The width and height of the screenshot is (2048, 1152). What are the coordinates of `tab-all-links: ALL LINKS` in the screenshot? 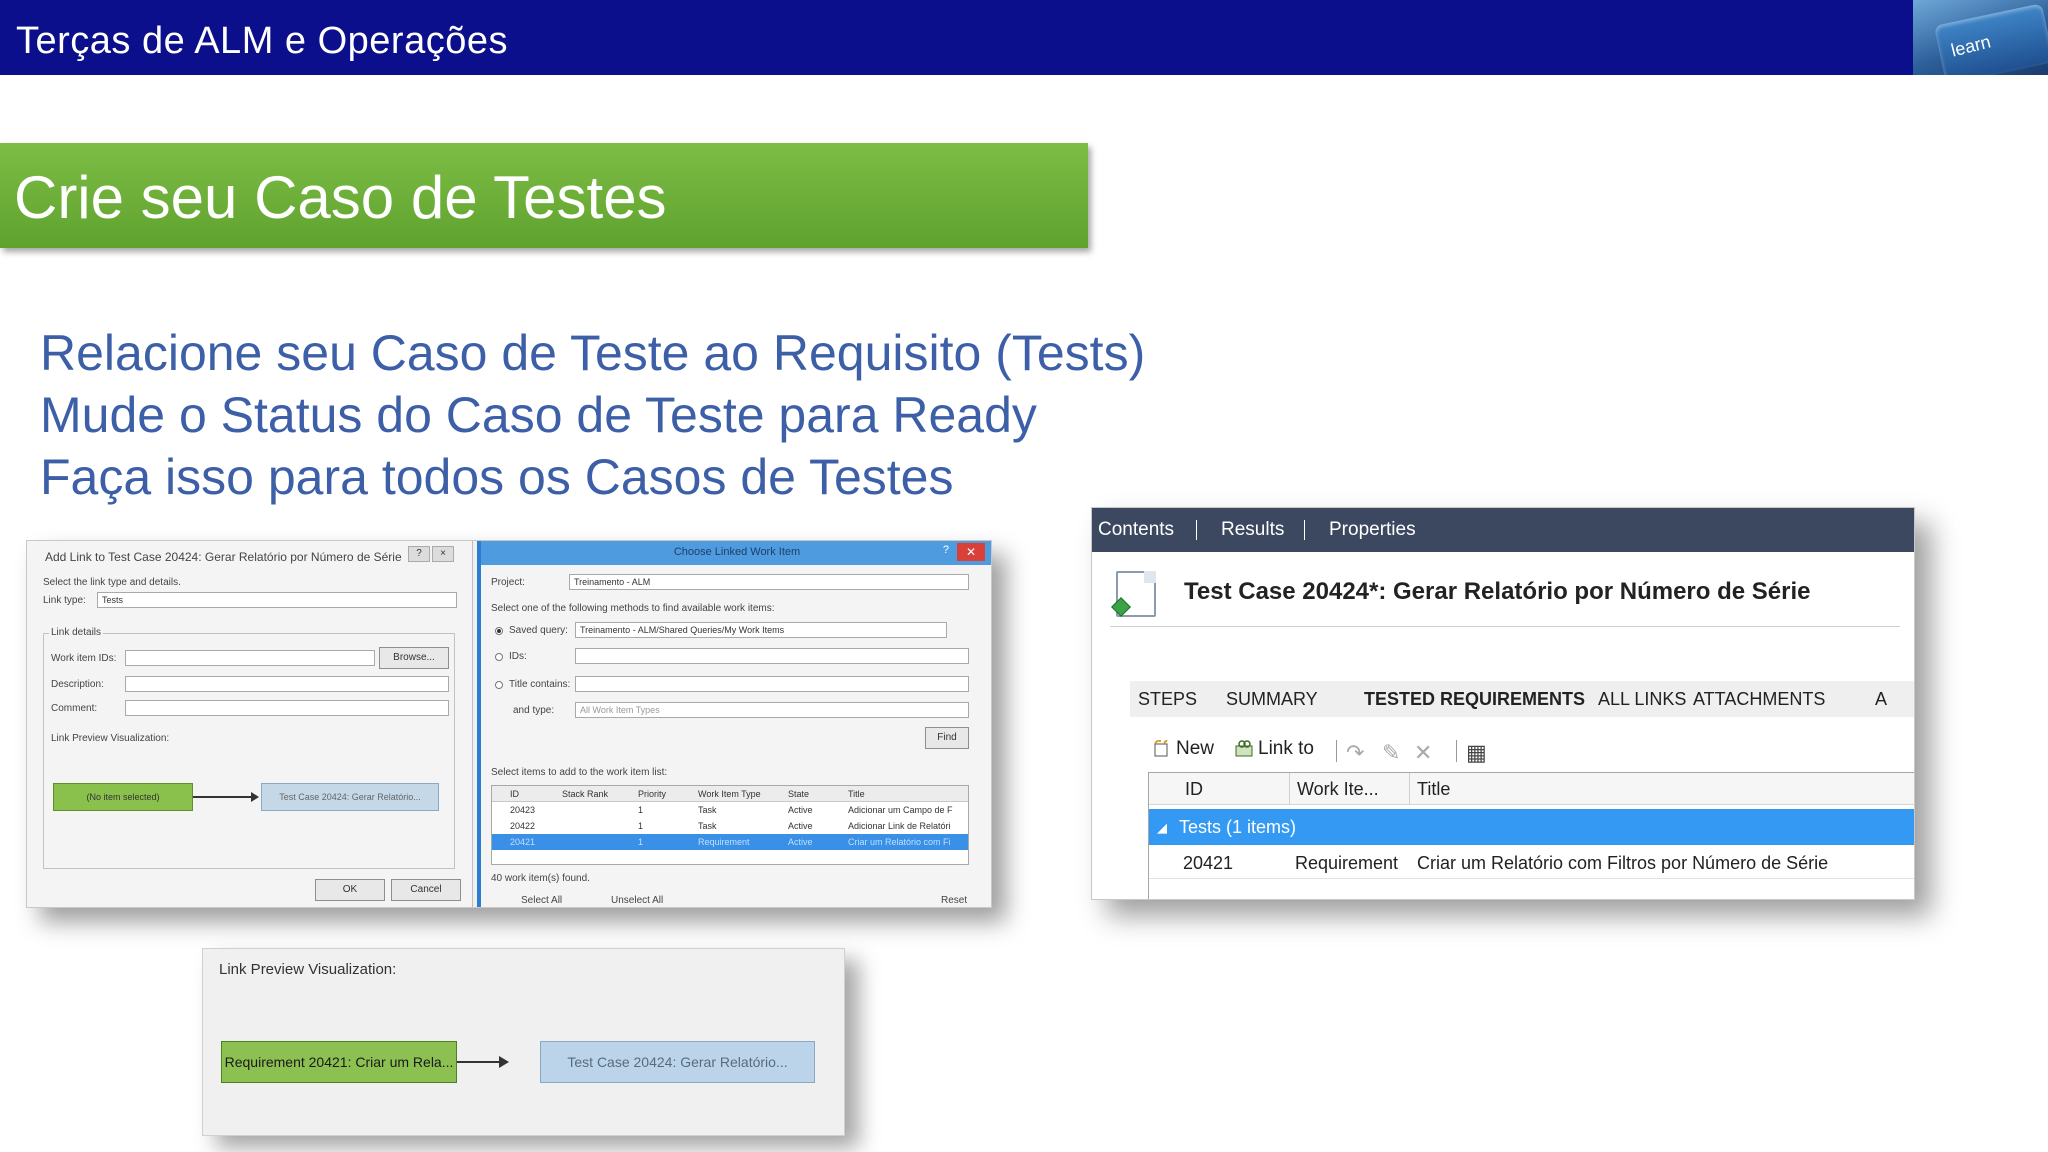 It's located at (1642, 699).